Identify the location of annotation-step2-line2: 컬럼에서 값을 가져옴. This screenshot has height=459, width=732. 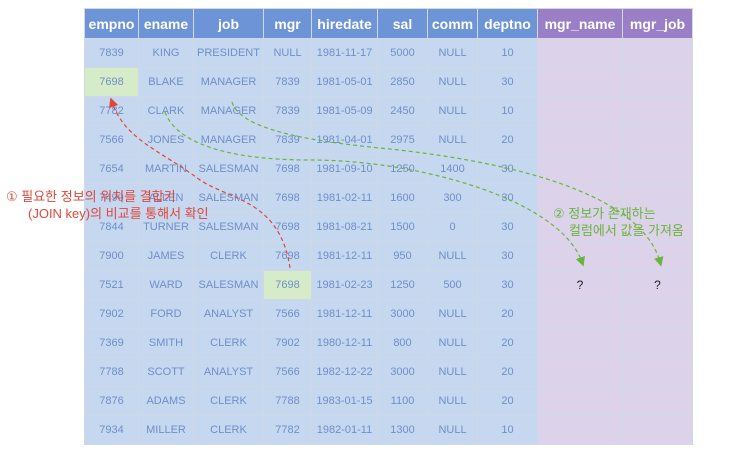
(626, 230).